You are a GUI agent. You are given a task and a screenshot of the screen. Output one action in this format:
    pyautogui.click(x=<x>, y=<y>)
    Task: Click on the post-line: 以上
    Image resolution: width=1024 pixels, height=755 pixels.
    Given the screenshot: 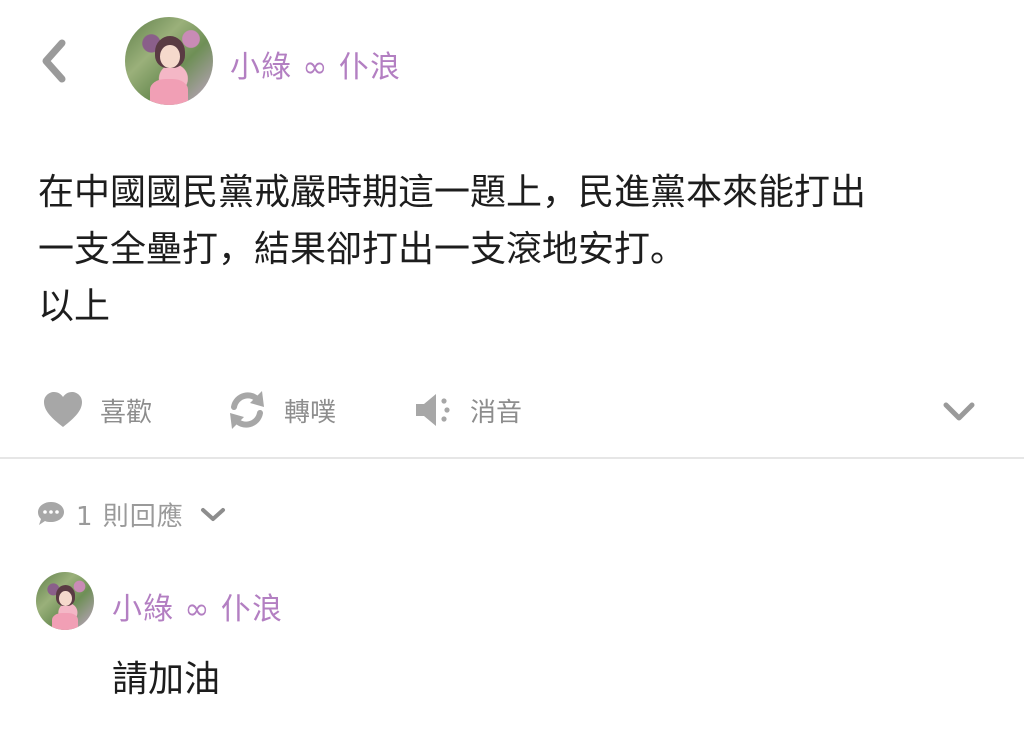 What is the action you would take?
    pyautogui.click(x=74, y=306)
    